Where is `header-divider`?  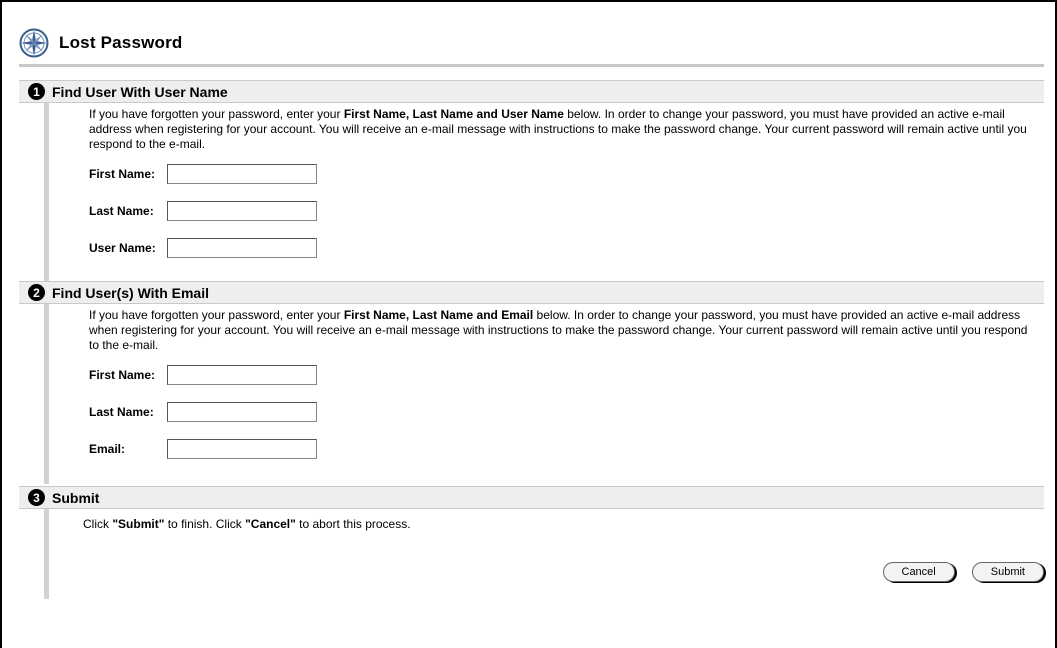 header-divider is located at coordinates (531, 65).